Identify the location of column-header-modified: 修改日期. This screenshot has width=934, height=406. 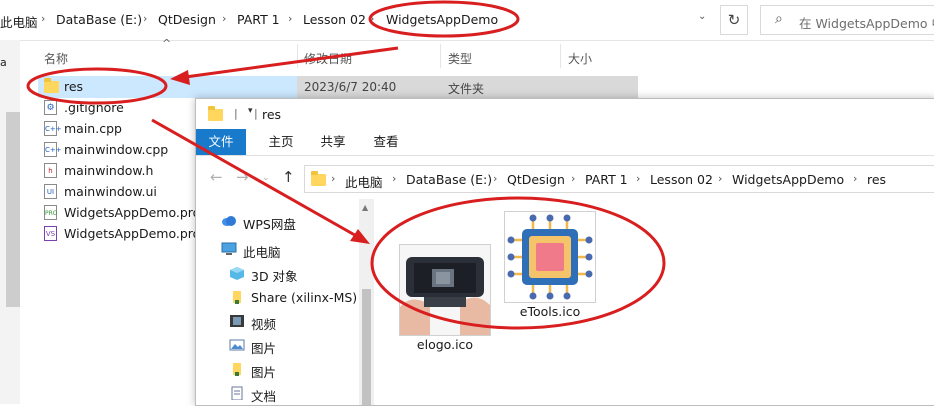
(328, 58).